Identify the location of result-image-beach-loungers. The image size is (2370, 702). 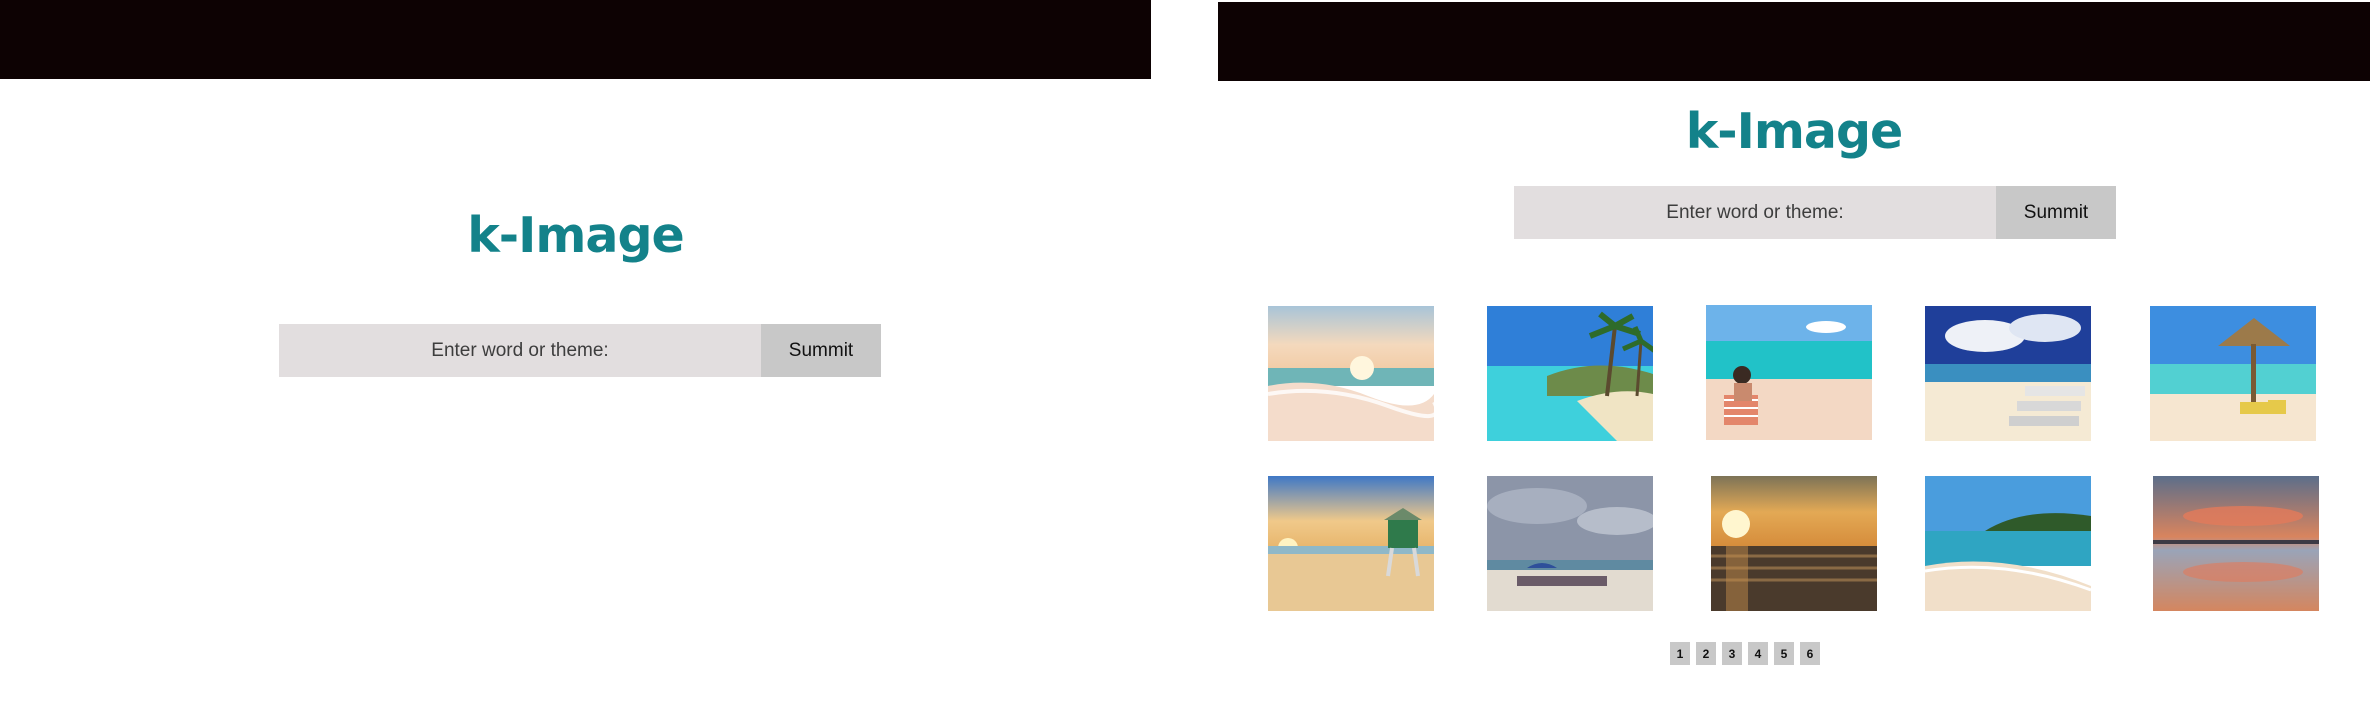
(2008, 373).